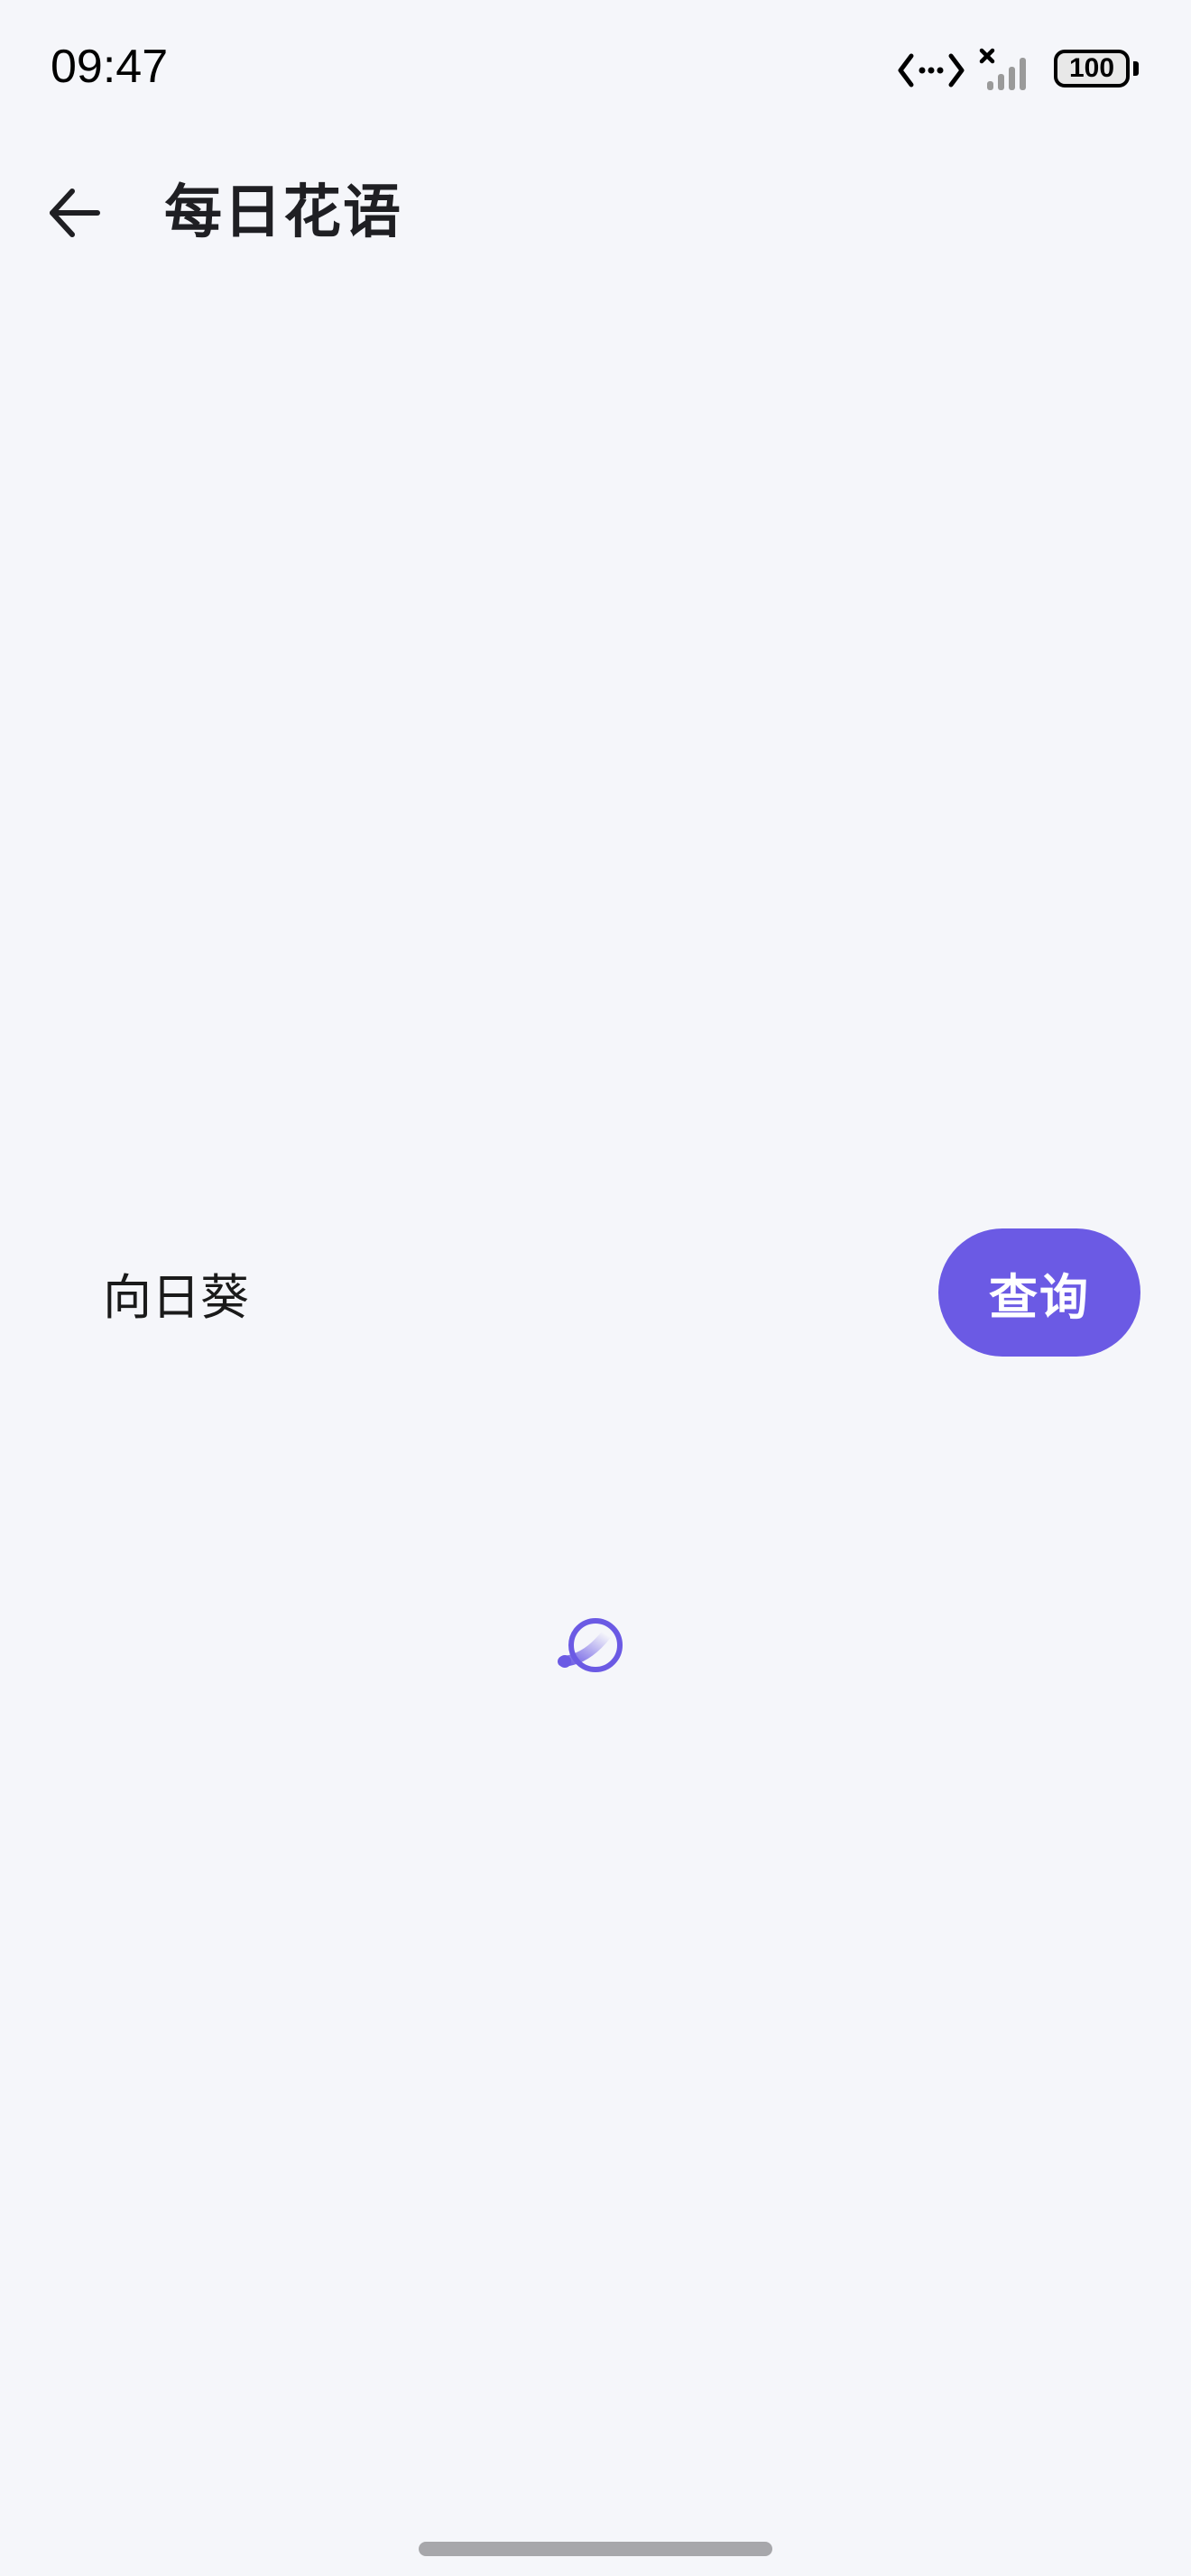 The image size is (1191, 2576). Describe the element at coordinates (595, 68) in the screenshot. I see `status-bar: 09:47 100` at that location.